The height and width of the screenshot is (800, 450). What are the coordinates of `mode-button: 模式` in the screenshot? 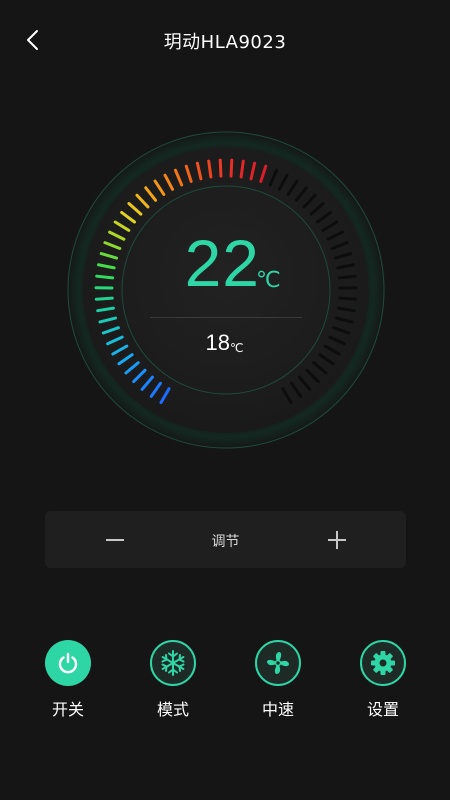 It's located at (173, 680).